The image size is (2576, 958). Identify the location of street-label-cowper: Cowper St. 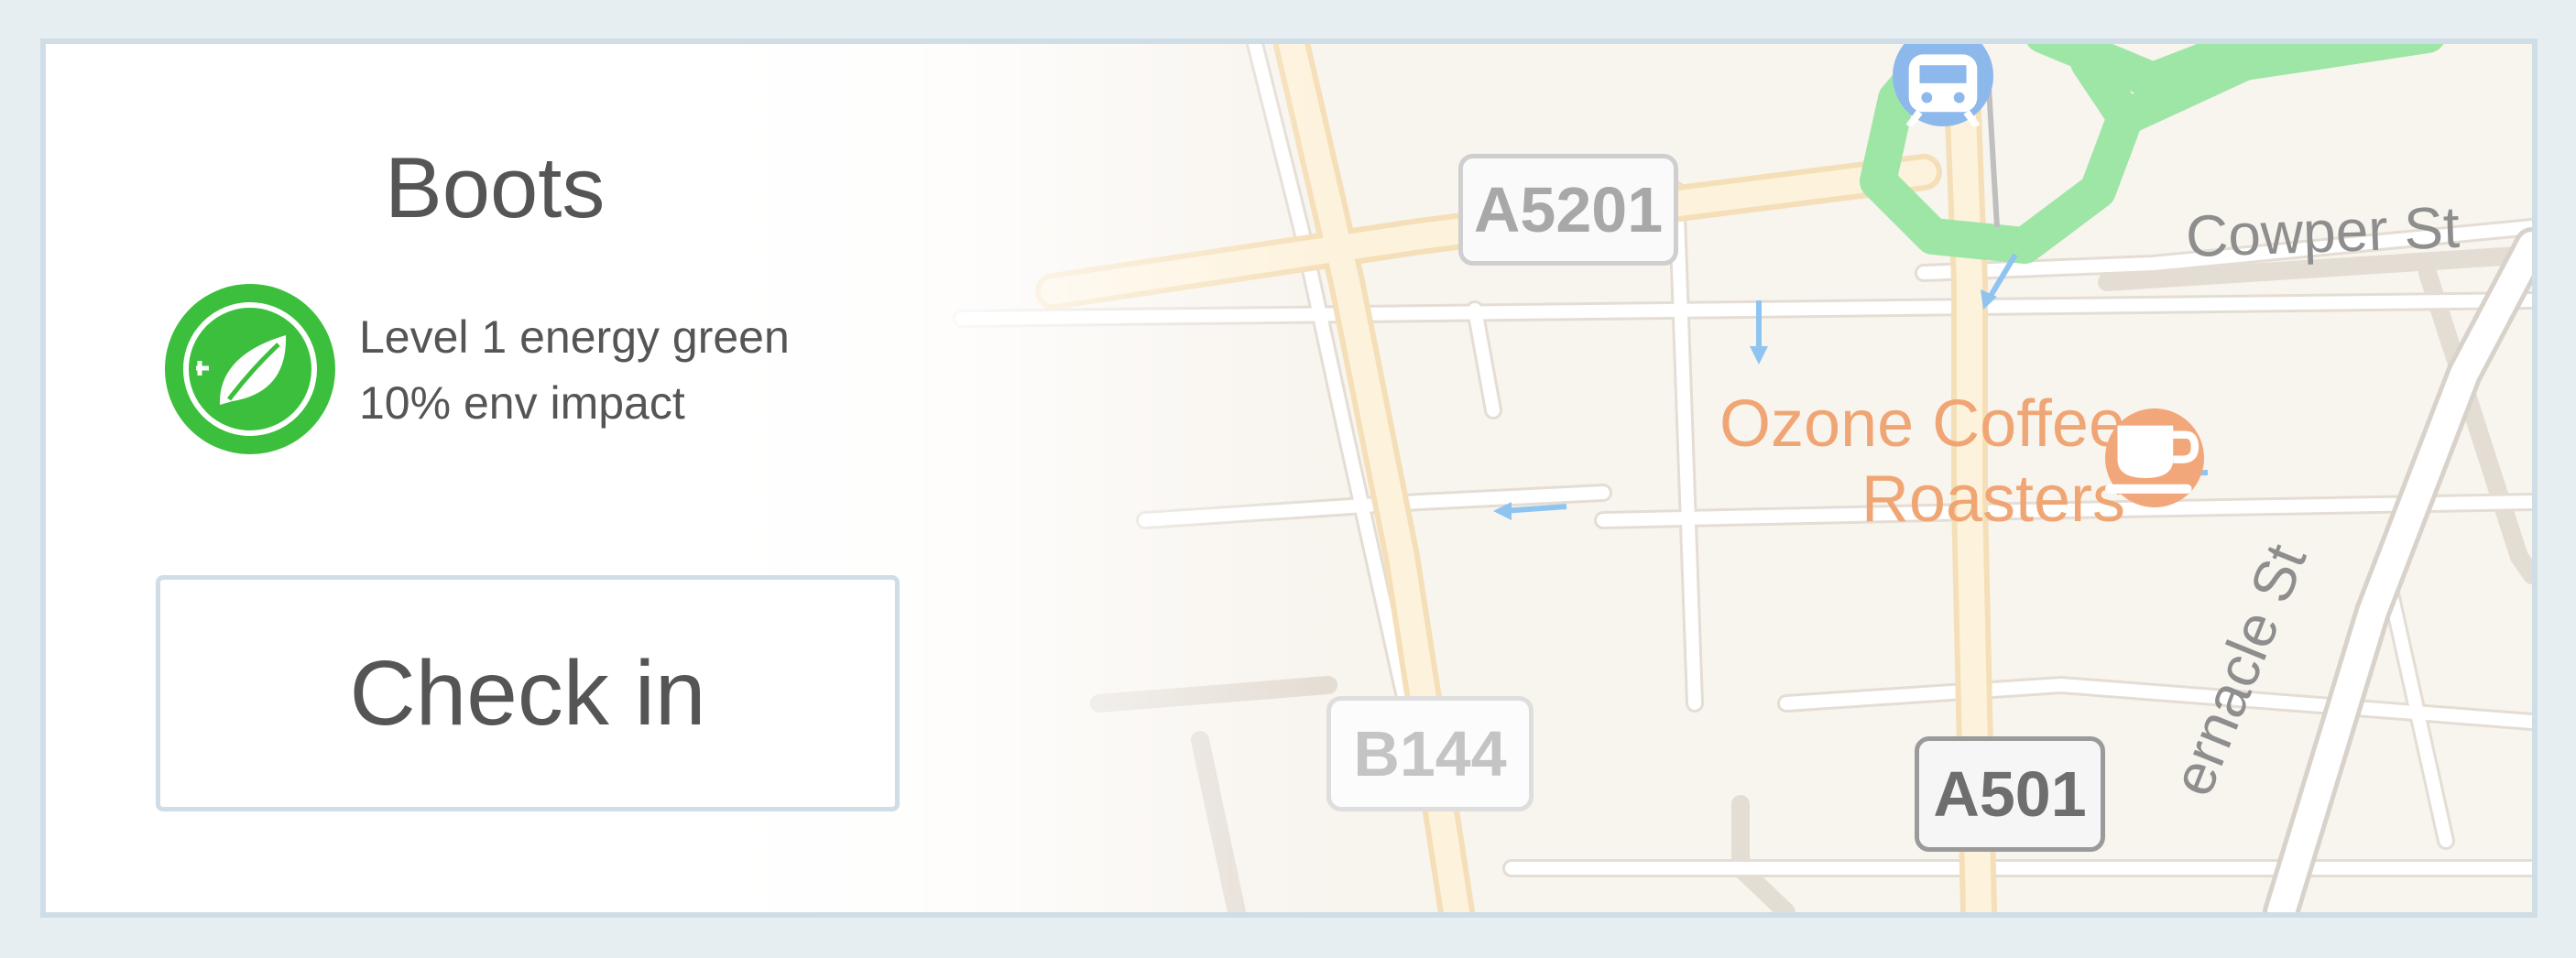
(2323, 231).